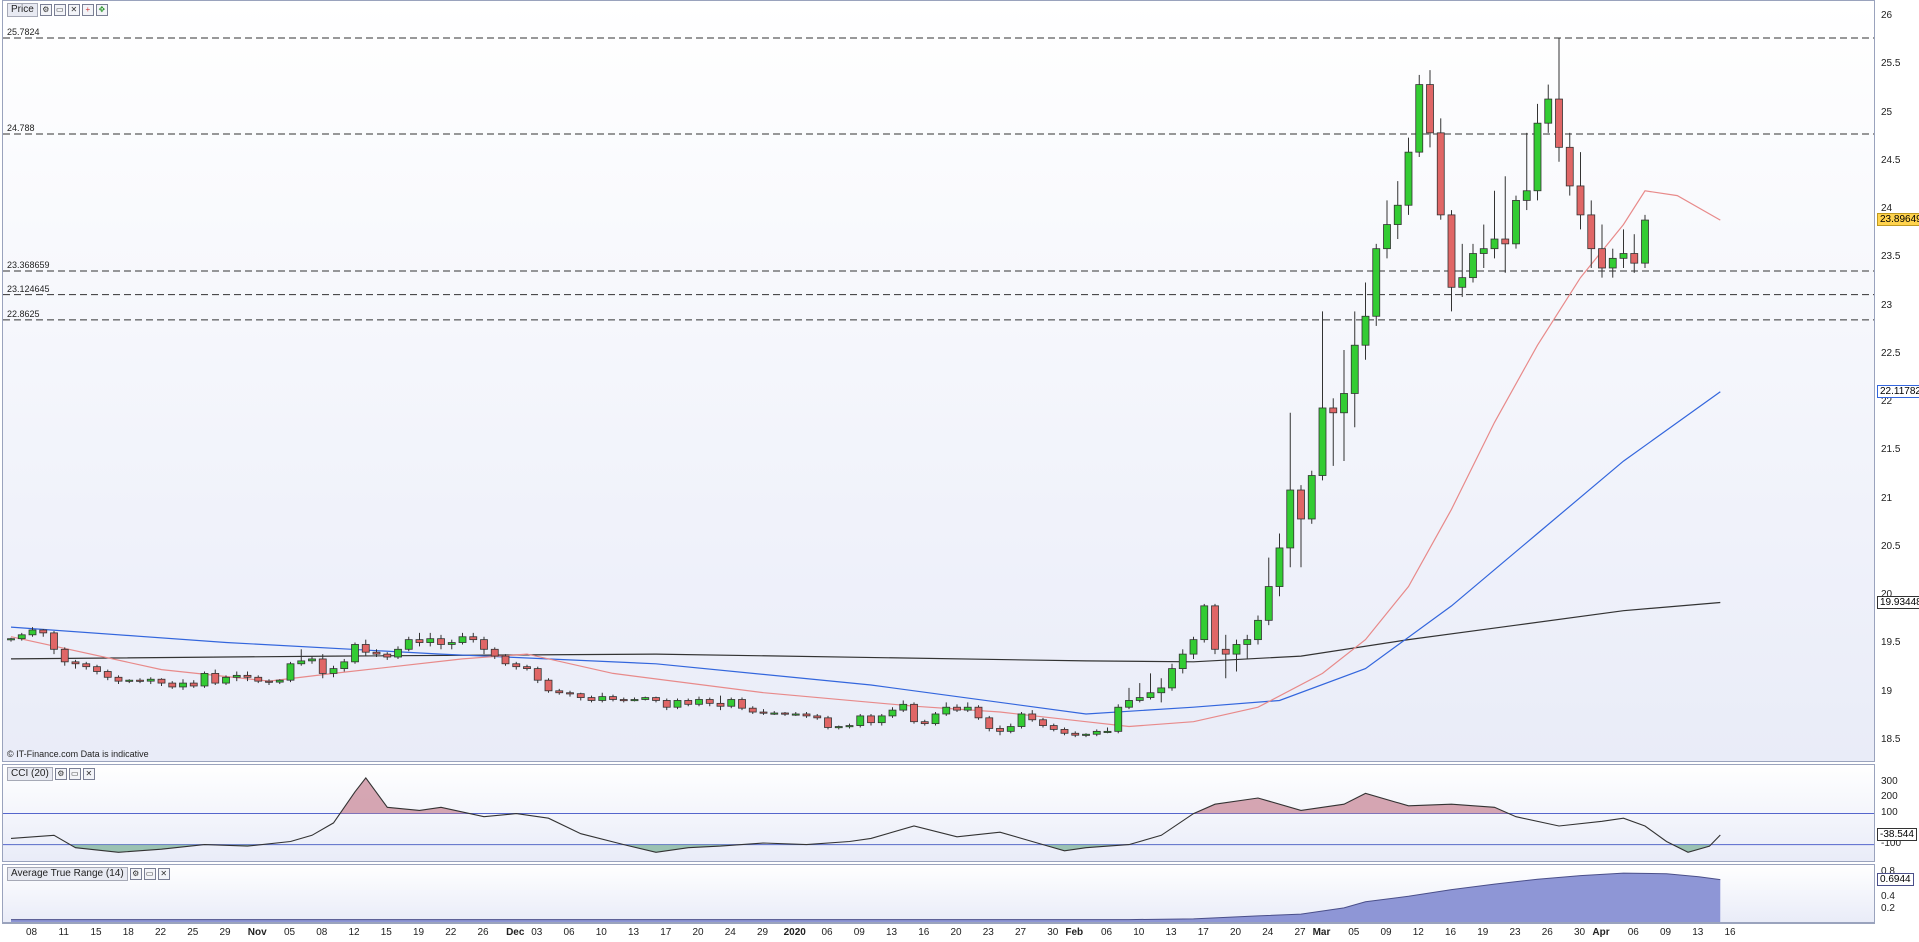 This screenshot has height=942, width=1919. I want to click on atr-y-axis: 0.80.60.40.20.6944, so click(1898, 893).